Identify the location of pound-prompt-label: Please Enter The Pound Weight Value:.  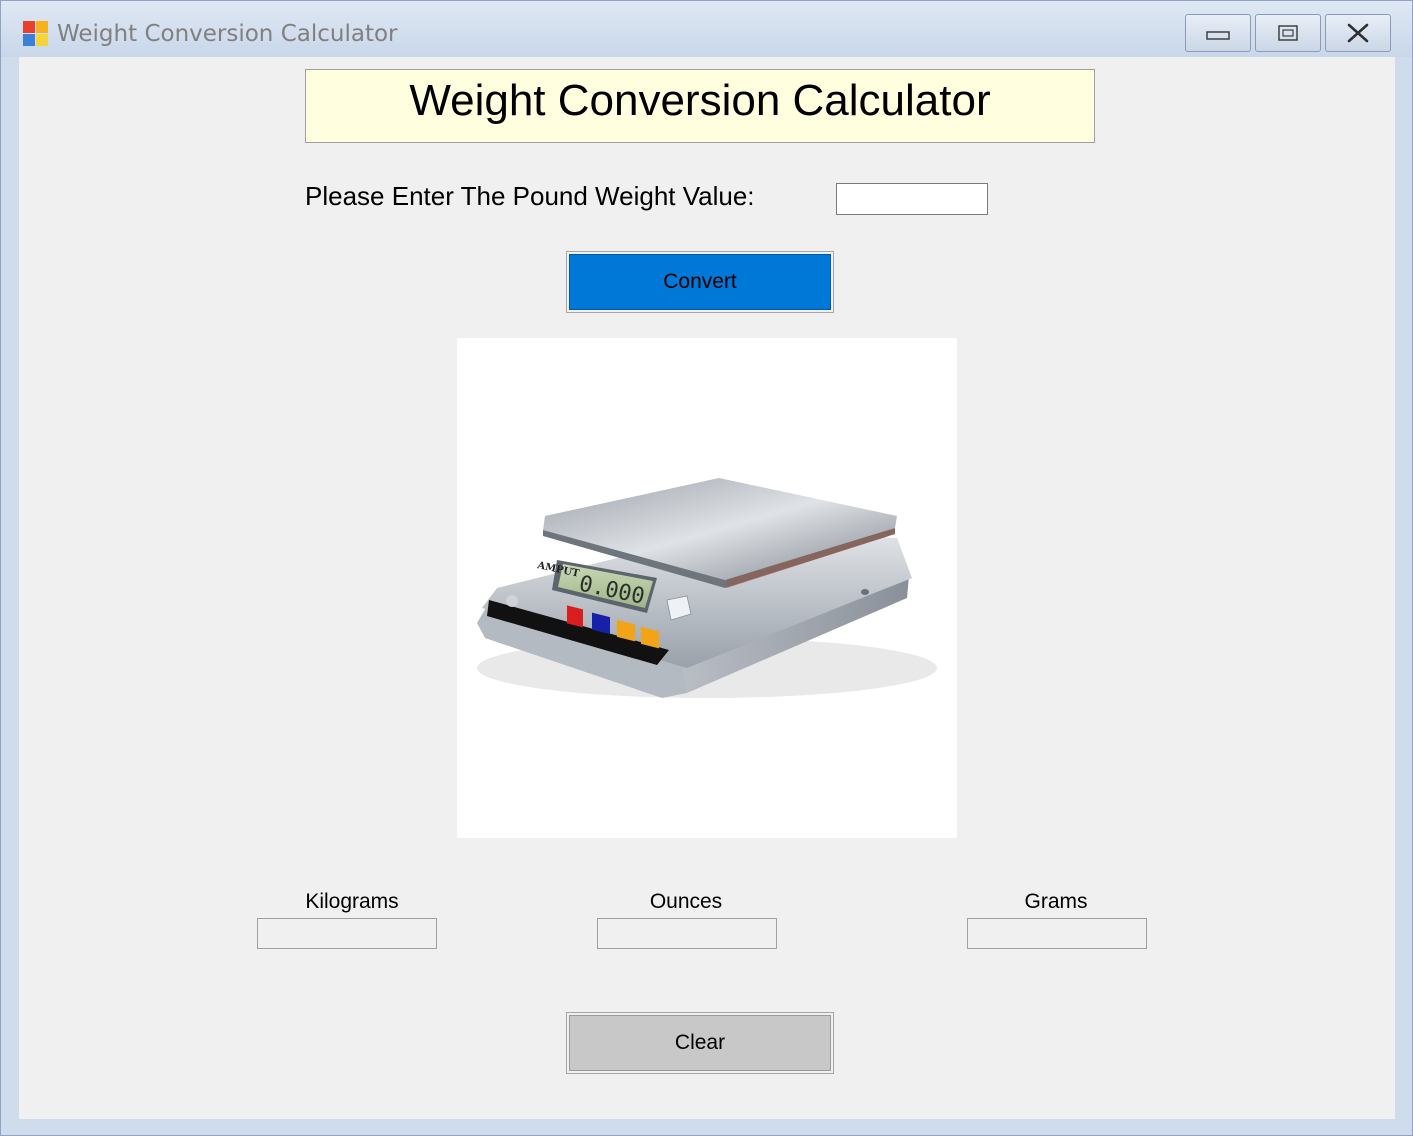
(530, 196).